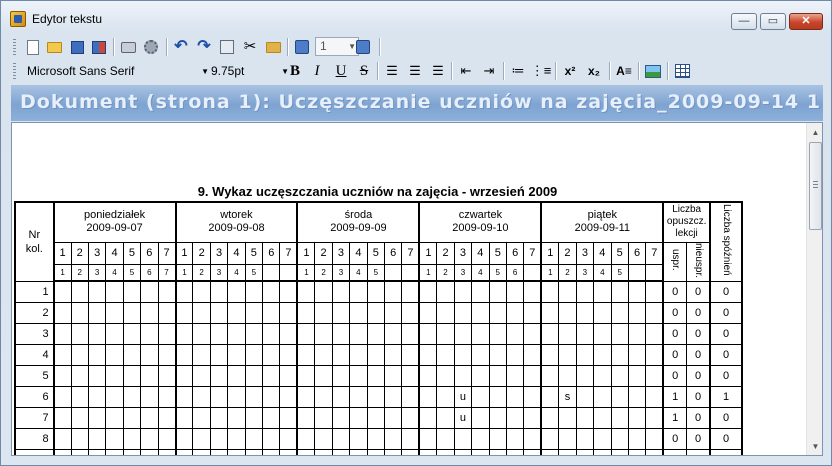  Describe the element at coordinates (54, 47) in the screenshot. I see `open-button` at that location.